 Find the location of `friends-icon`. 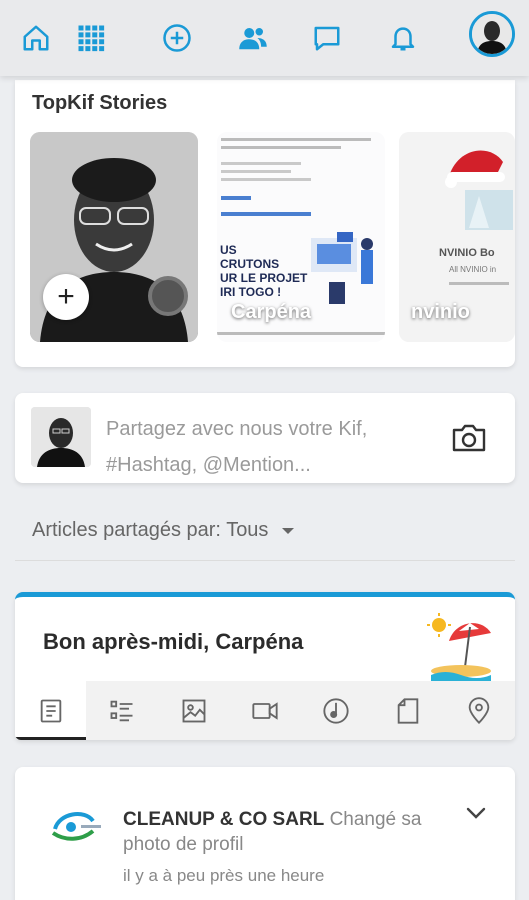

friends-icon is located at coordinates (253, 38).